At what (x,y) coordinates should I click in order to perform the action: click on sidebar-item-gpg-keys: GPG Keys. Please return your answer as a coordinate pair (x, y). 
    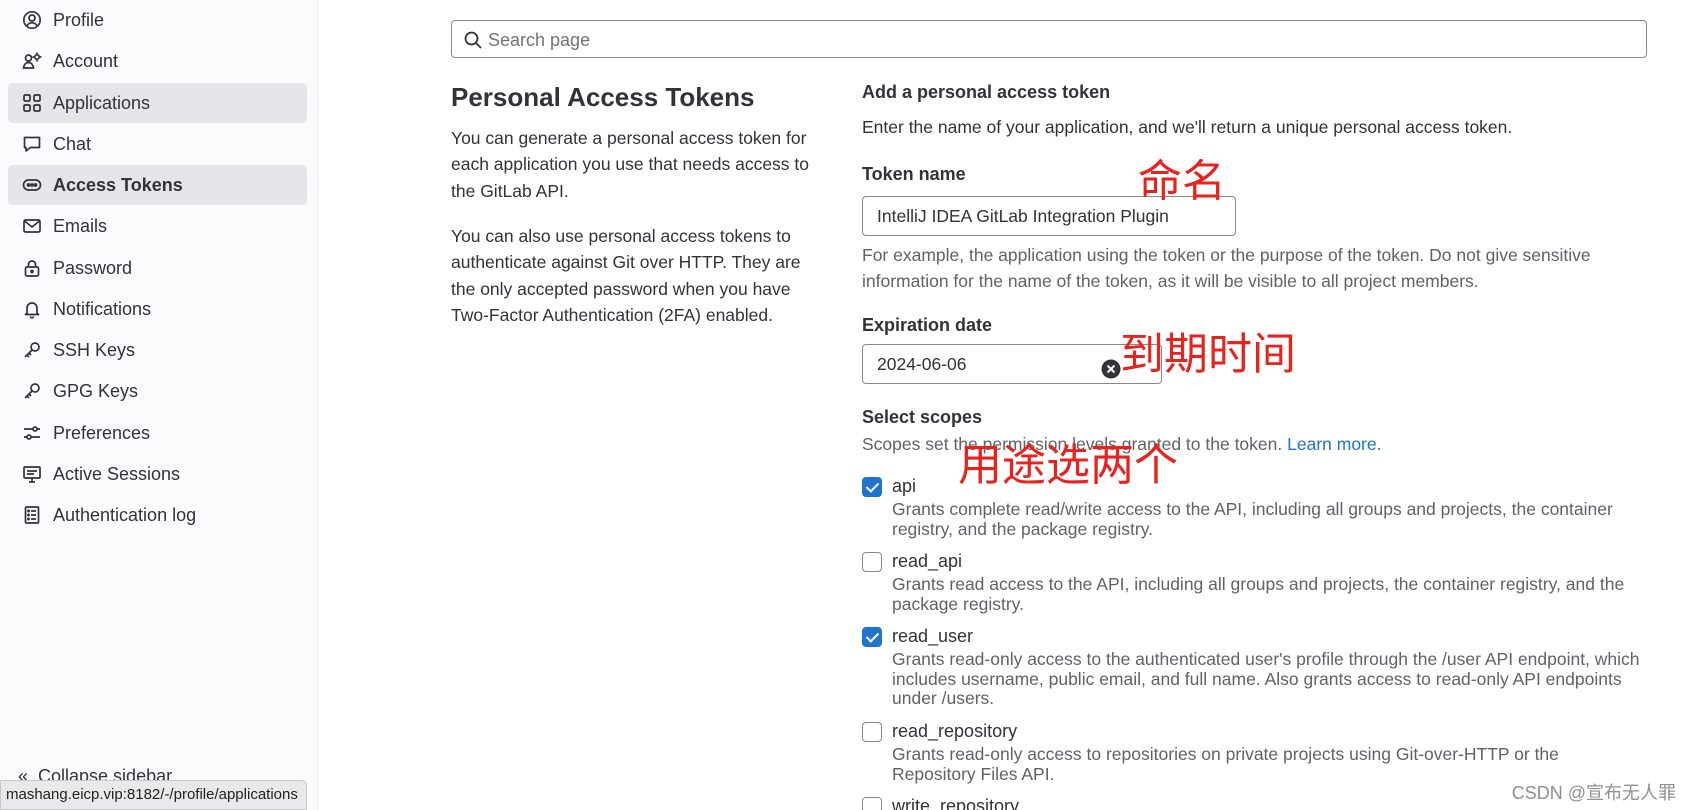
    Looking at the image, I should click on (157, 391).